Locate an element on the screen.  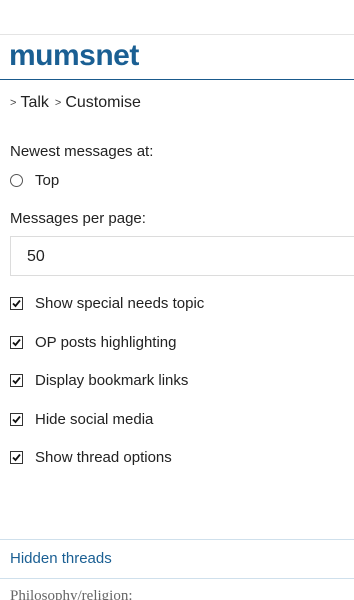
breadcrumb: > Talk > Customise is located at coordinates (75, 103).